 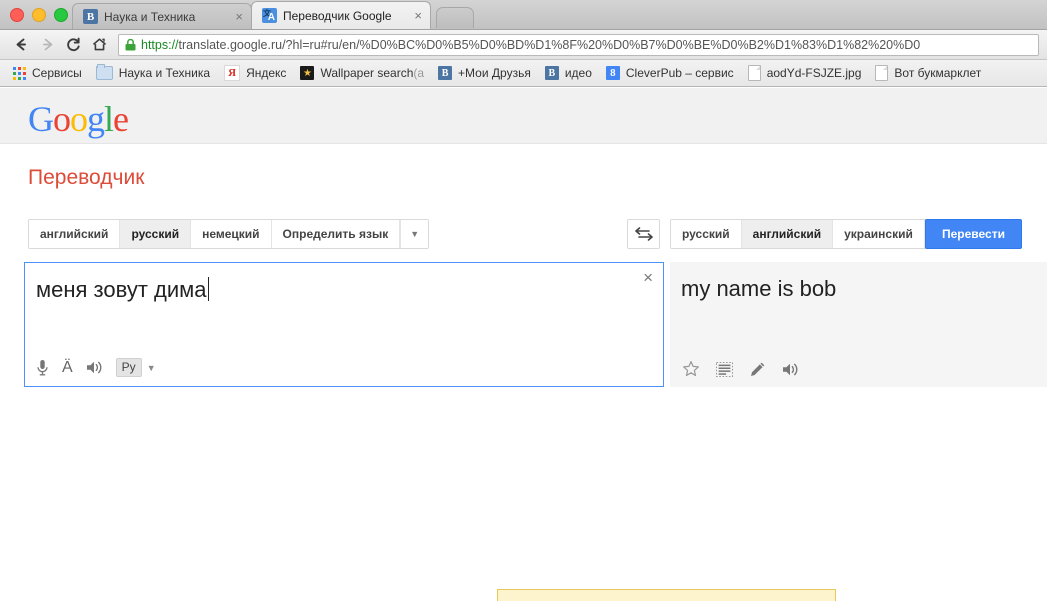 I want to click on page-title: Переводчик, so click(x=86, y=177).